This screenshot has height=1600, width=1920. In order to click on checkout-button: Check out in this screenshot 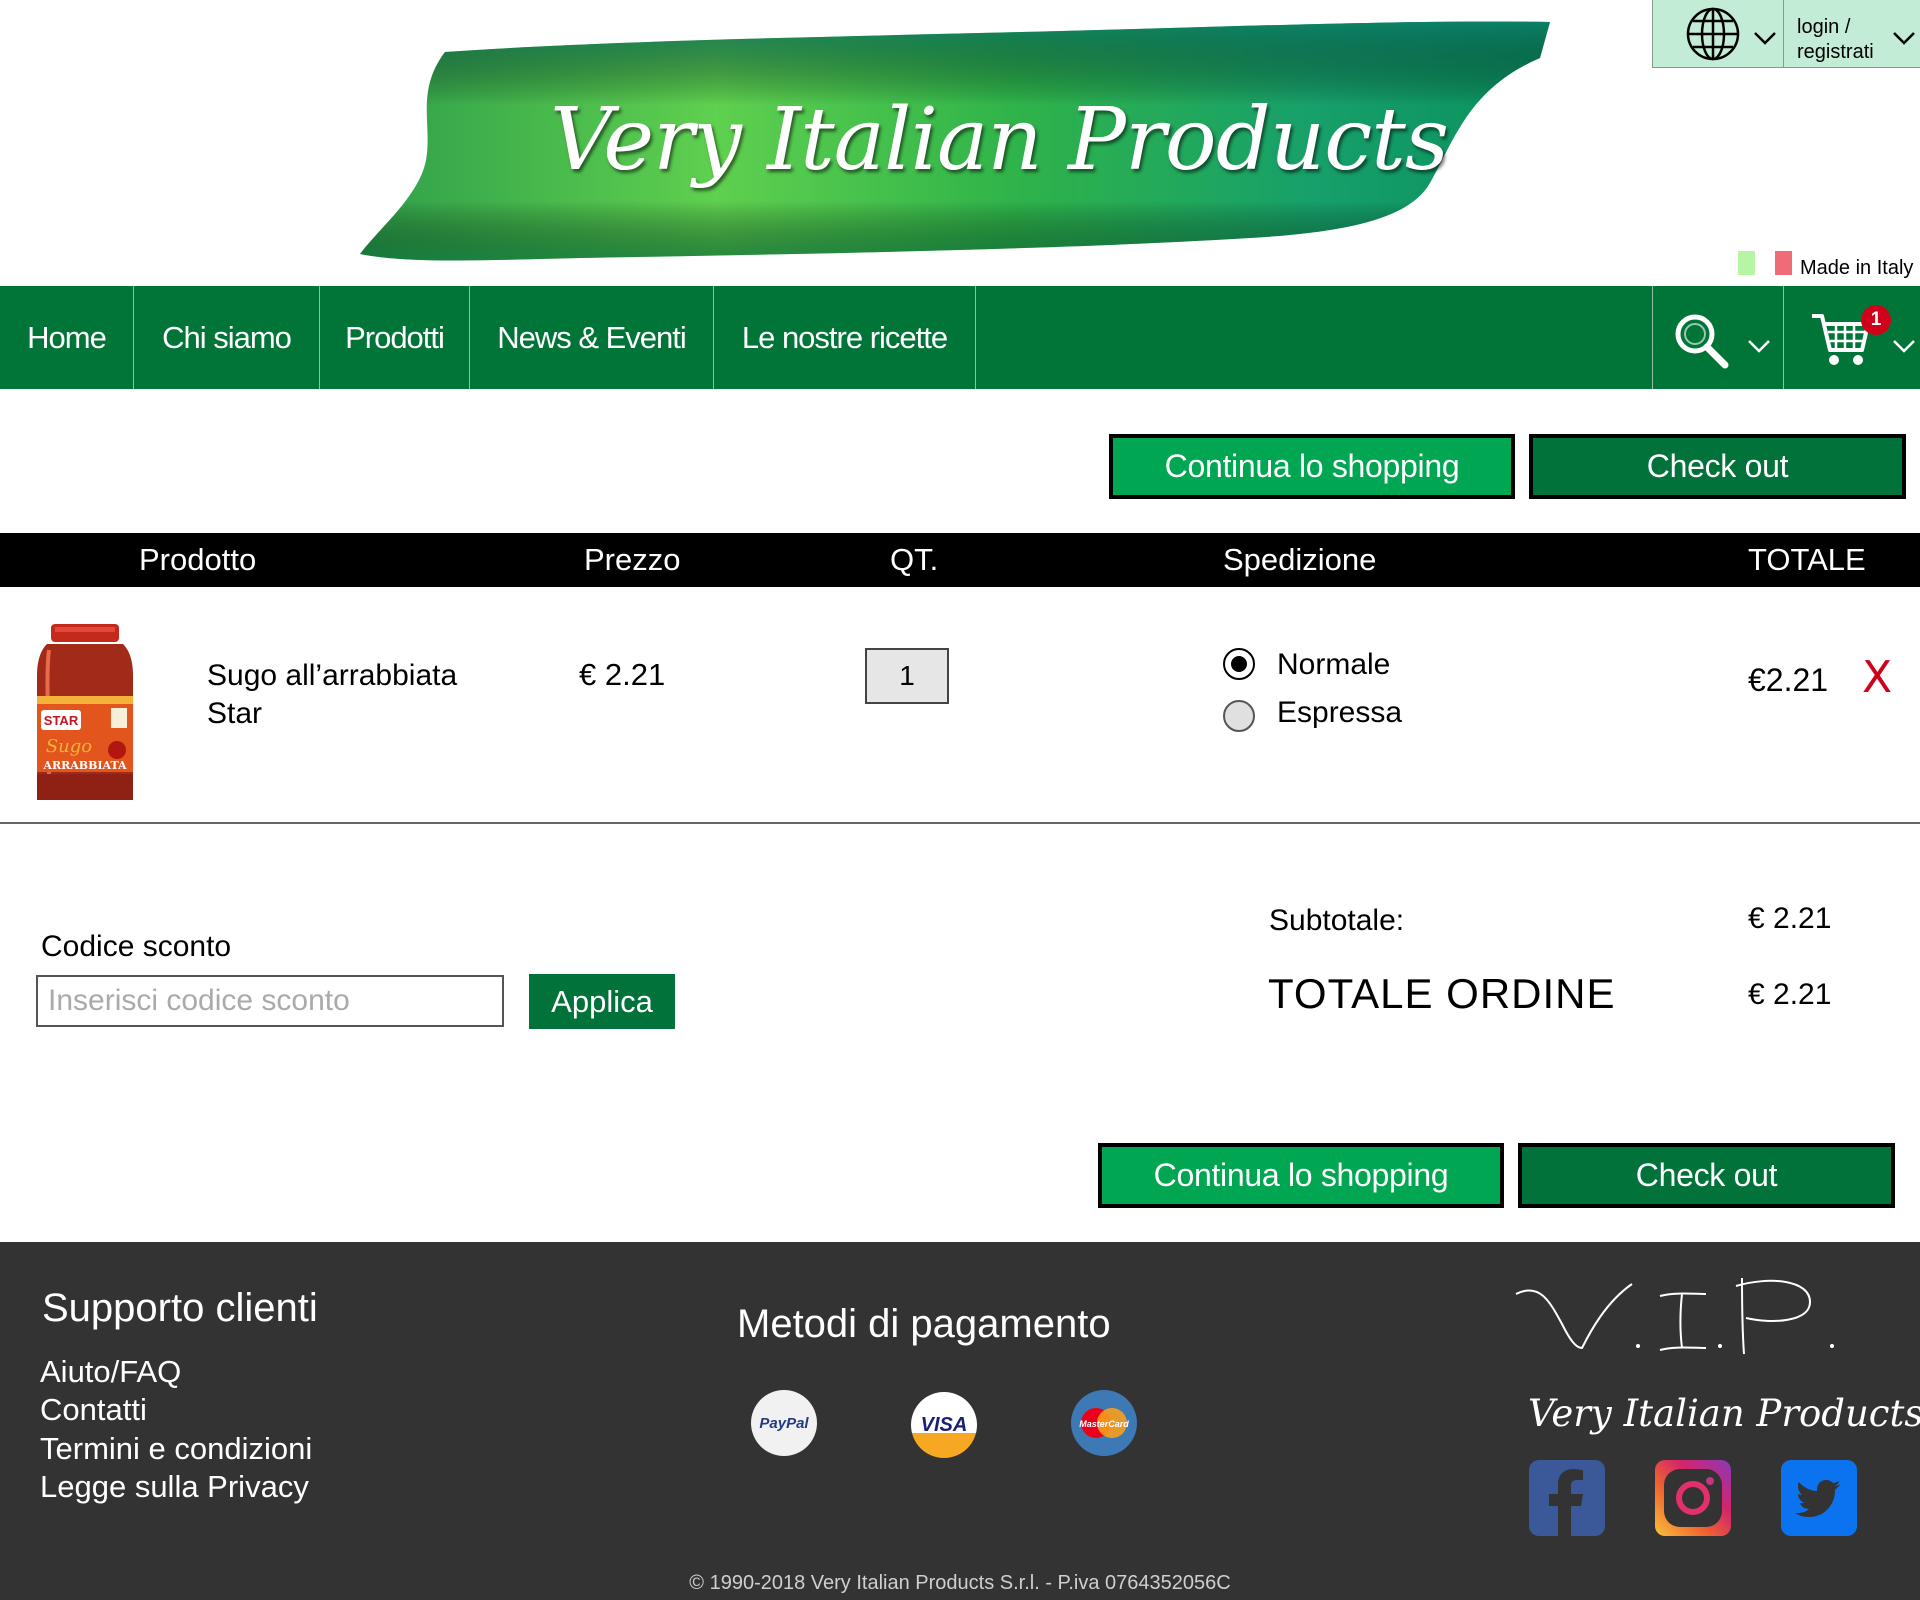, I will do `click(1717, 466)`.